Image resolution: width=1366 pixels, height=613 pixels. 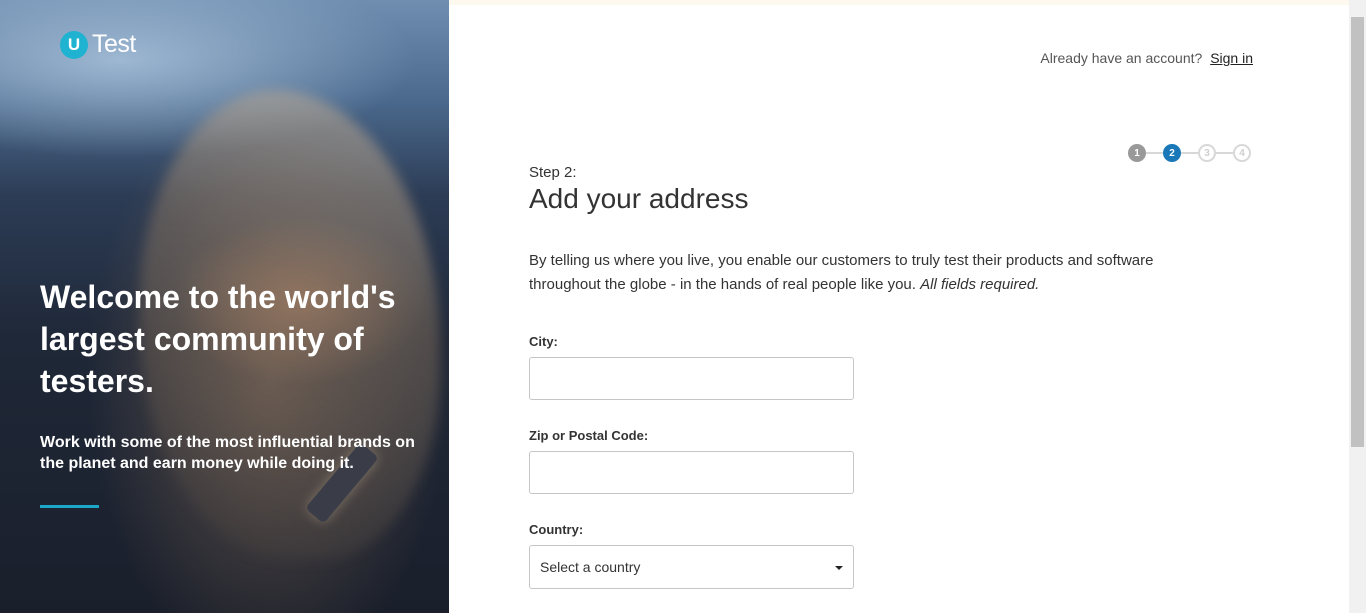 What do you see at coordinates (74, 44) in the screenshot?
I see `logo-badge: U` at bounding box center [74, 44].